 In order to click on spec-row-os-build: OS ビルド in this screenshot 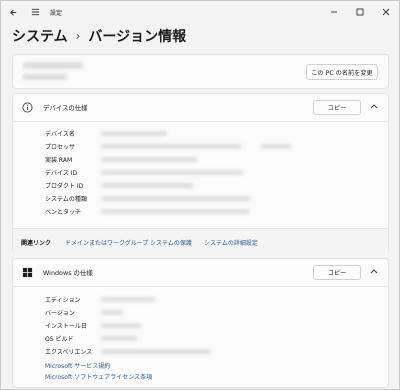, I will do `click(200, 339)`.